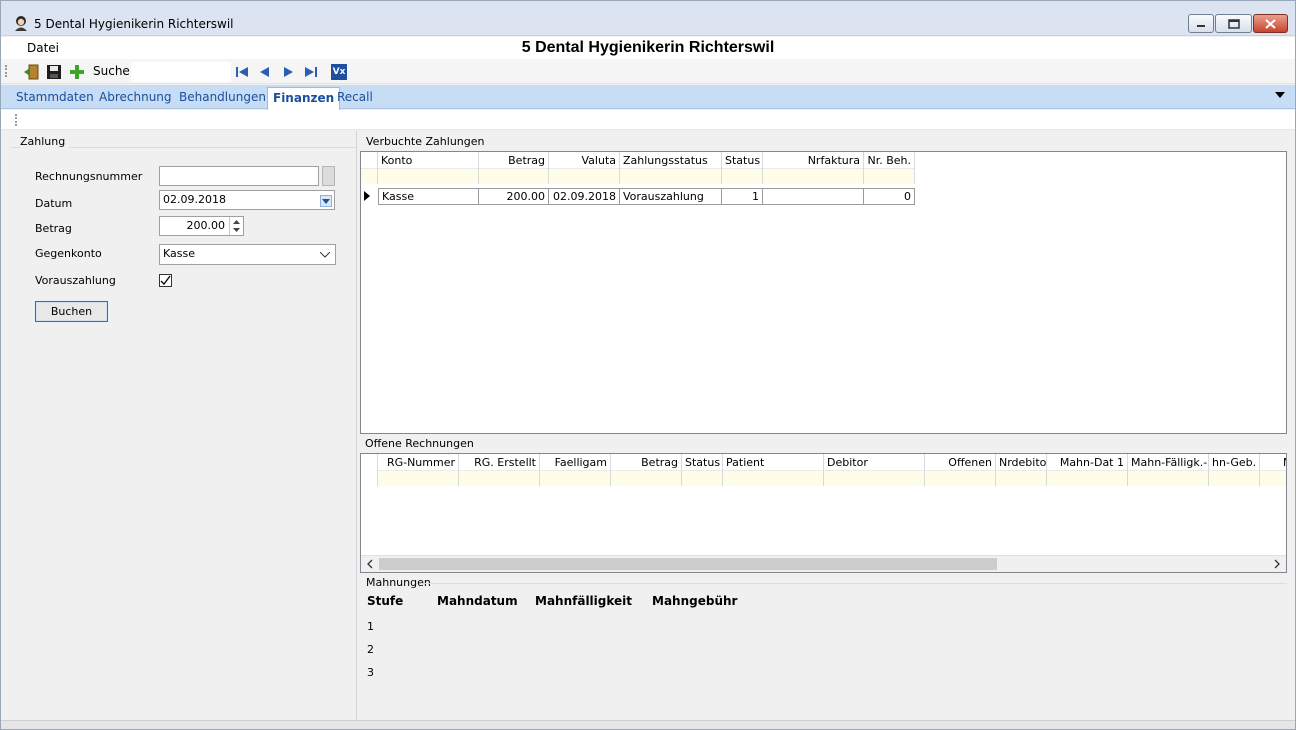  Describe the element at coordinates (584, 168) in the screenshot. I see `col-header-valuta: Valuta` at that location.